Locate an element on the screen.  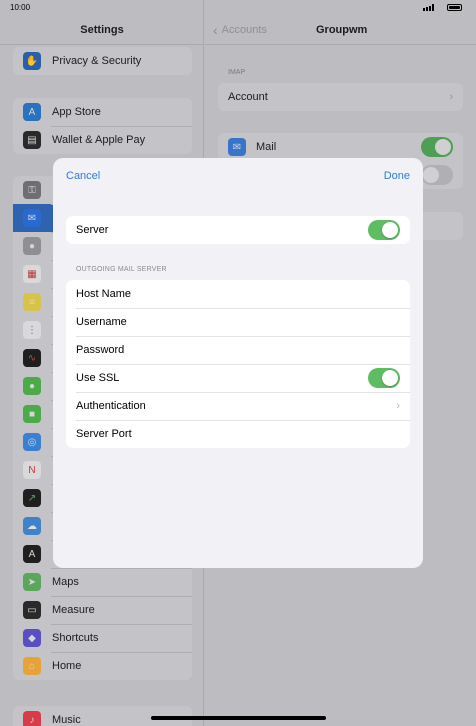
sidebar-item-privacy: ✋ Privacy & Security is located at coordinates (102, 61).